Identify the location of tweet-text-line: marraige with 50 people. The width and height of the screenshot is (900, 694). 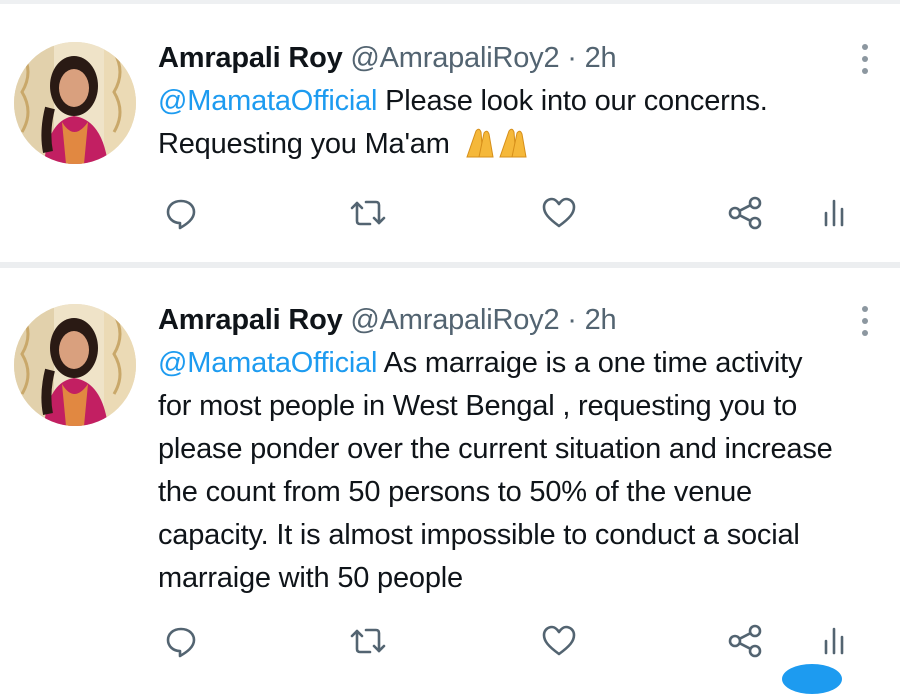
(310, 578).